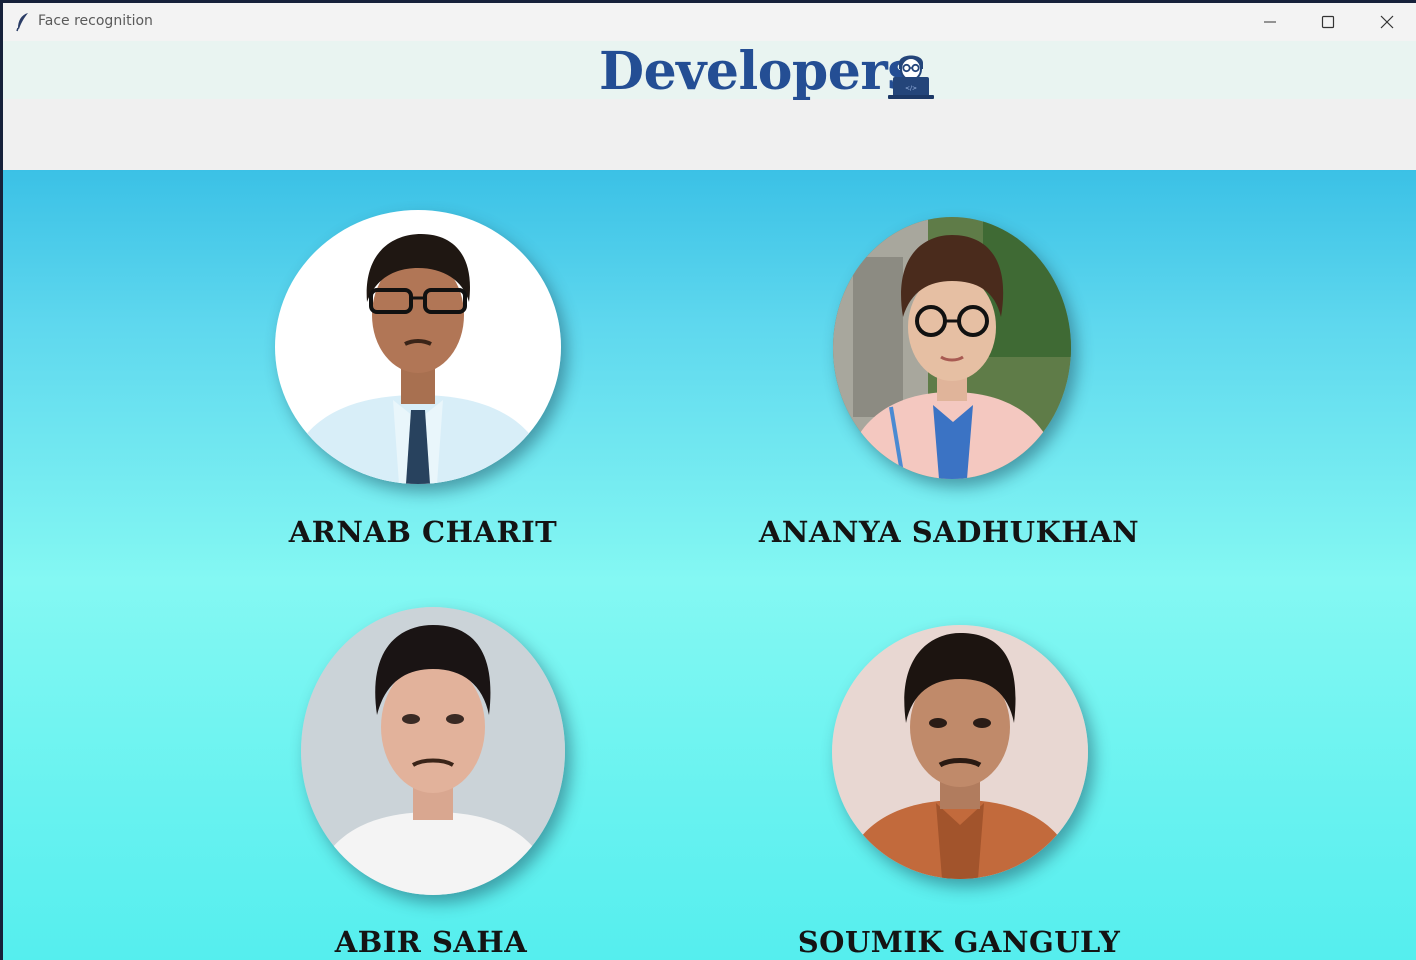 This screenshot has width=1416, height=960. I want to click on minimize-button, so click(1270, 22).